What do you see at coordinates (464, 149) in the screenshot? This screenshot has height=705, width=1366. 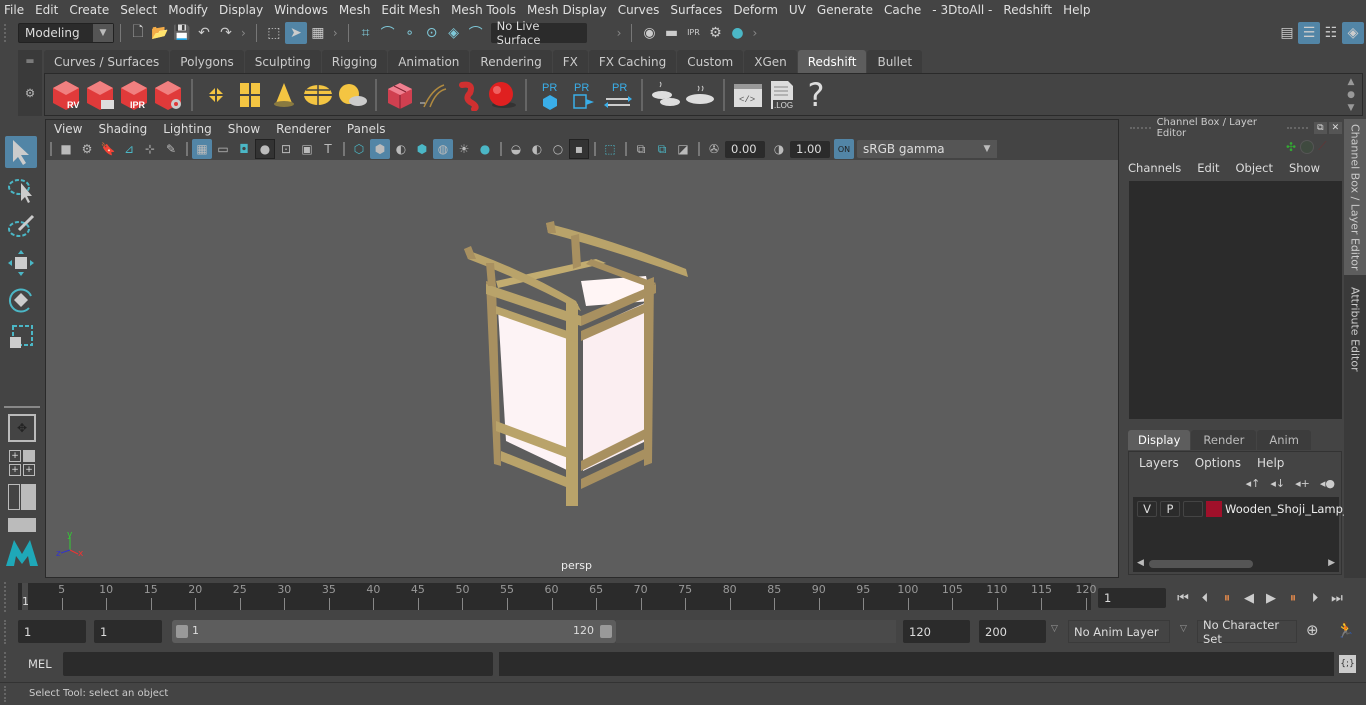 I see `use-all-lights-icon: ☀` at bounding box center [464, 149].